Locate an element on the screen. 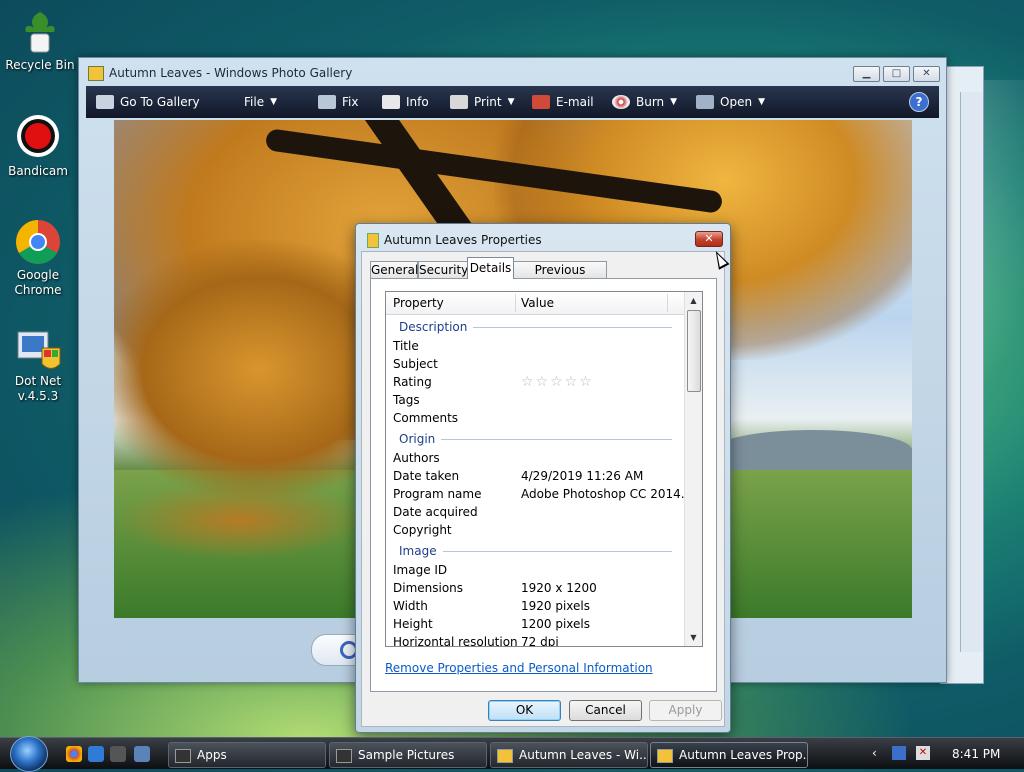 This screenshot has height=772, width=1024. desktop-icon-label: Dot Net v.4.5.3 is located at coordinates (38, 388).